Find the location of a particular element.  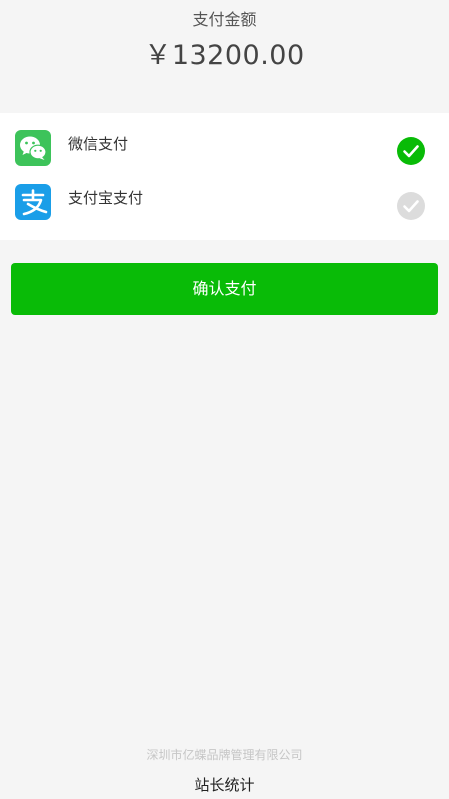

amount-value: ￥13200.00 is located at coordinates (224, 55).